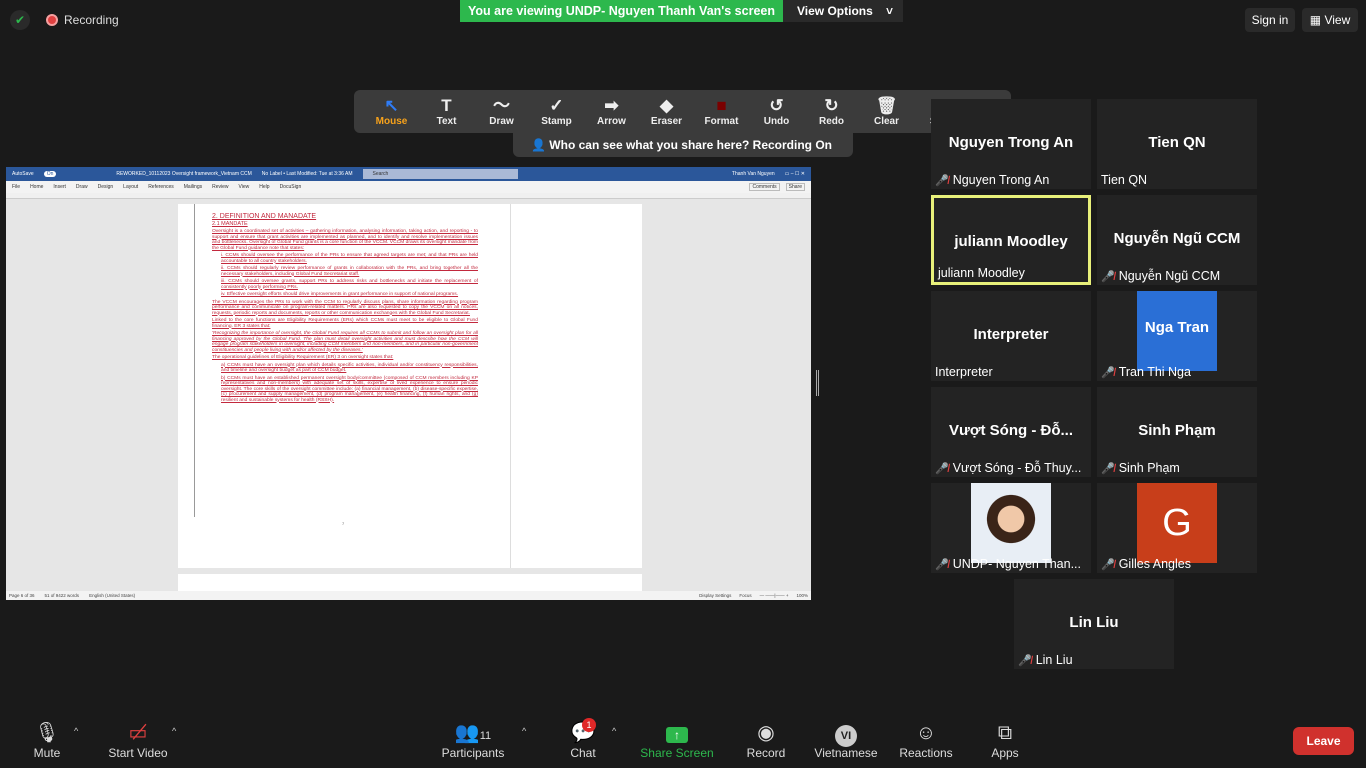  I want to click on comments-button: Comments, so click(764, 187).